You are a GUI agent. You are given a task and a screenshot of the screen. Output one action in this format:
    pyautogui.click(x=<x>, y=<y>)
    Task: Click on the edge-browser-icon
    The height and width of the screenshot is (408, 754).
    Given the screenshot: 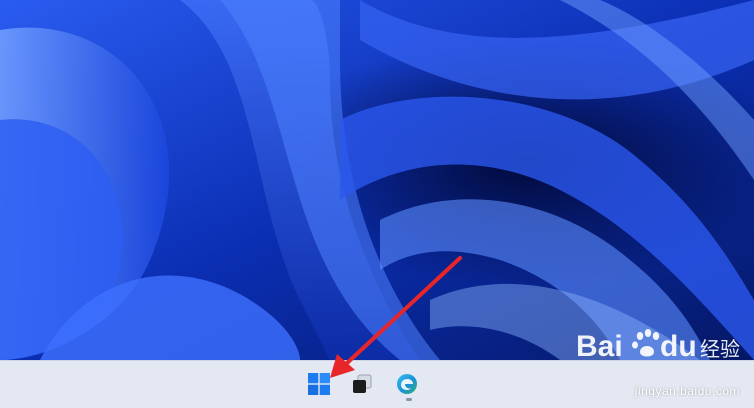 What is the action you would take?
    pyautogui.click(x=407, y=384)
    